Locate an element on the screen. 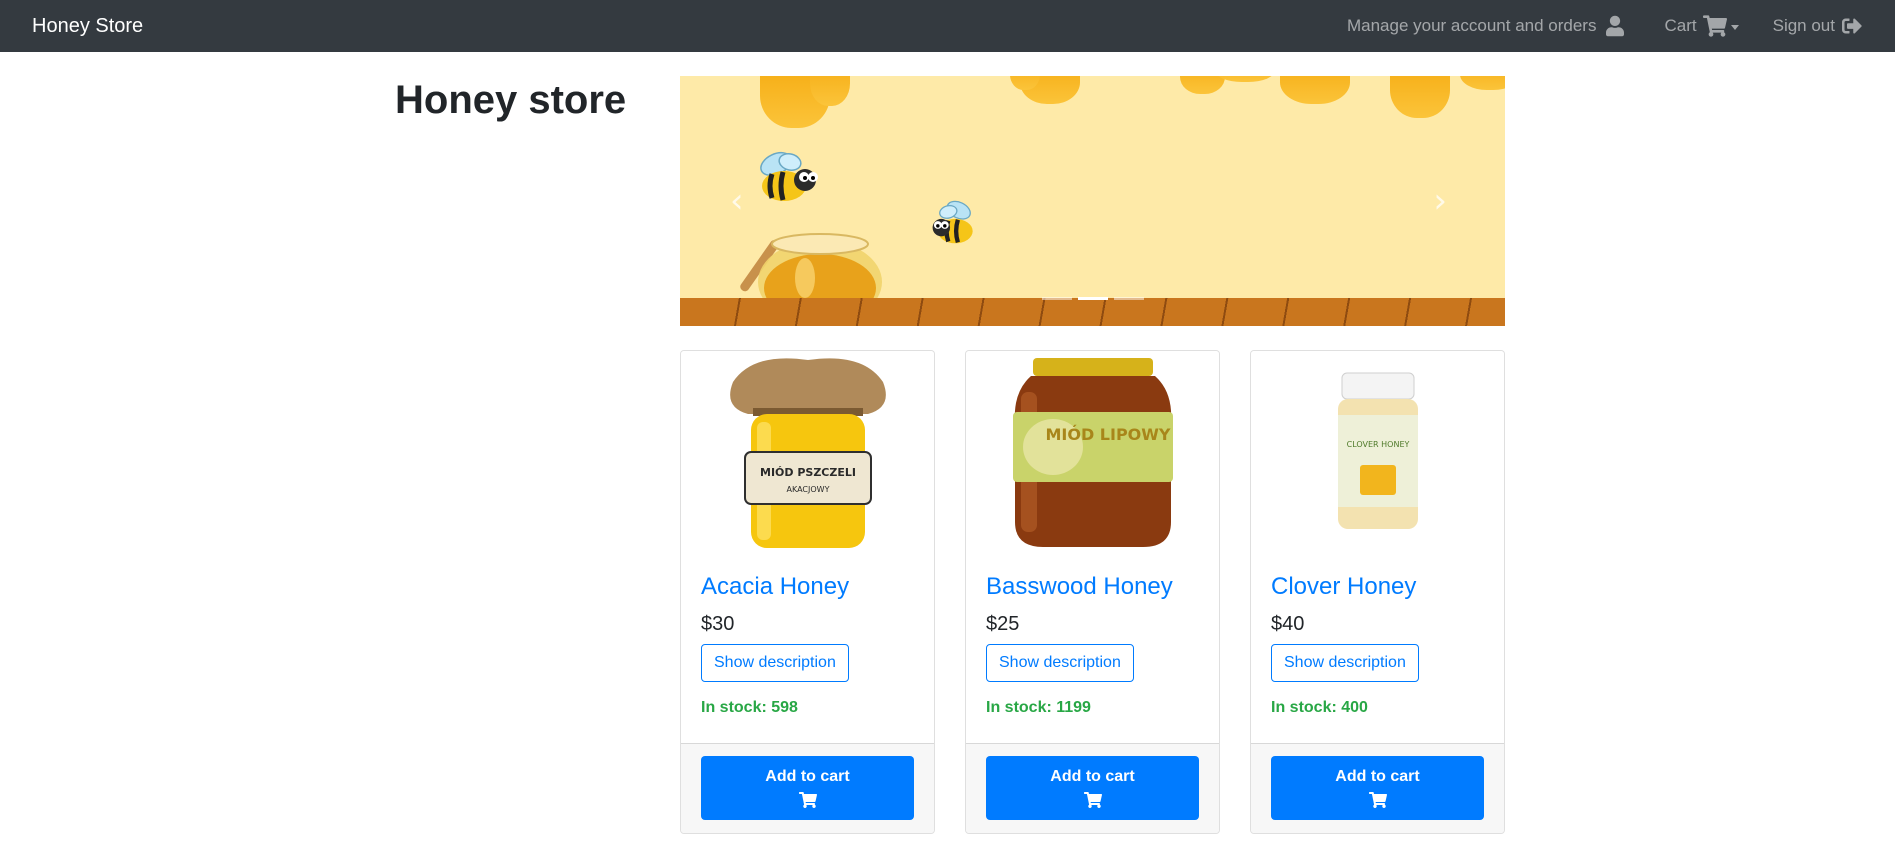 This screenshot has width=1895, height=857. basswood-honey-jar-image: MIÓD LIPOWY is located at coordinates (1092, 452).